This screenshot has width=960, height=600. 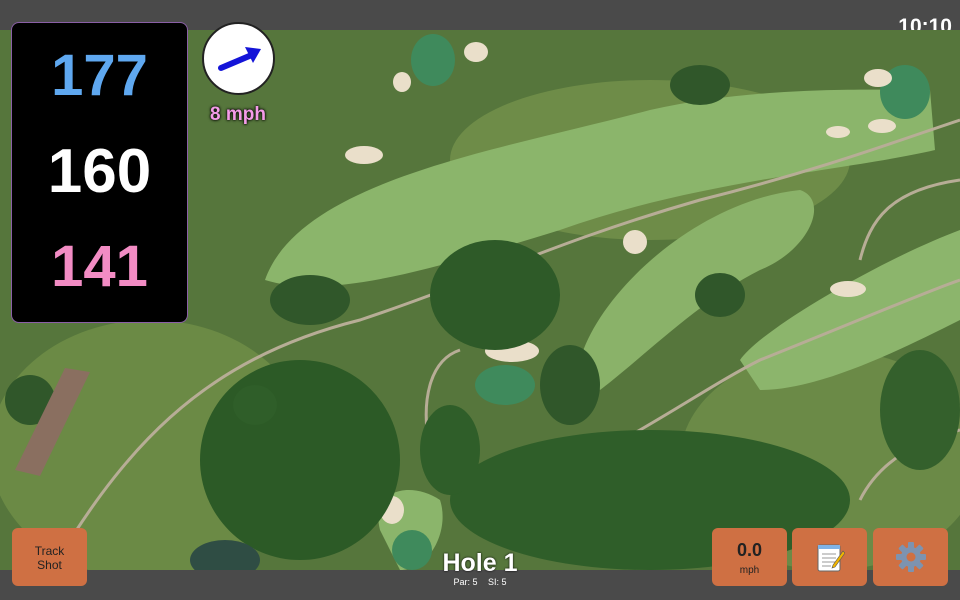 I want to click on settings-button, so click(x=910, y=557).